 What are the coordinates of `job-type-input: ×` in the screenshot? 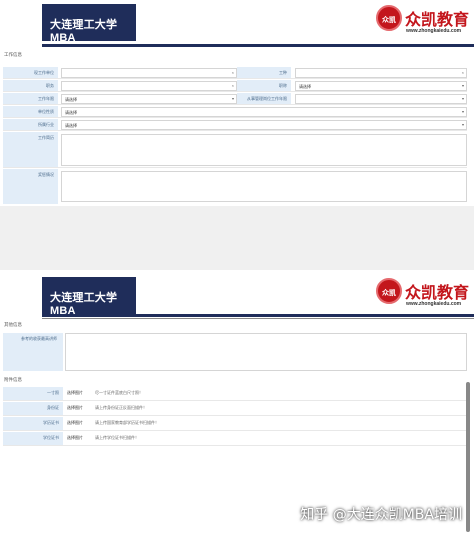 It's located at (381, 73).